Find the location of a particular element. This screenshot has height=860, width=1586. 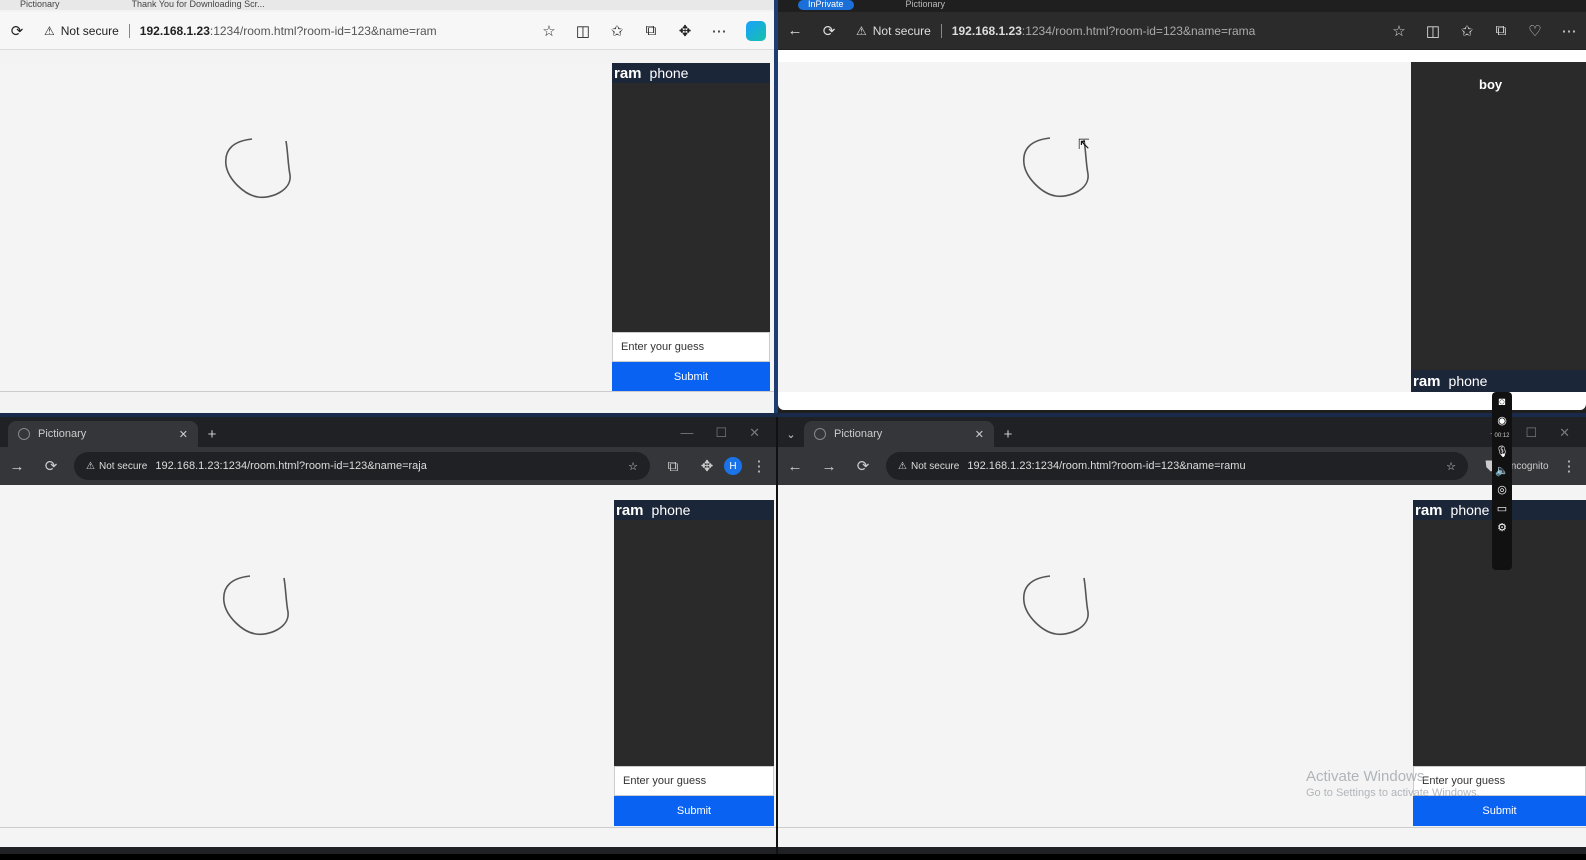

record-timer: 00:12 is located at coordinates (1502, 436).